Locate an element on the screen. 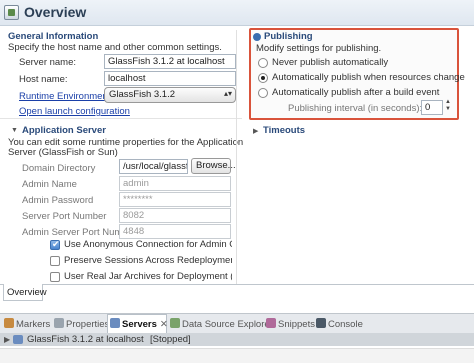 This screenshot has height=363, width=474. server-name-input: GlassFish 3.1.2 at localhost is located at coordinates (170, 61).